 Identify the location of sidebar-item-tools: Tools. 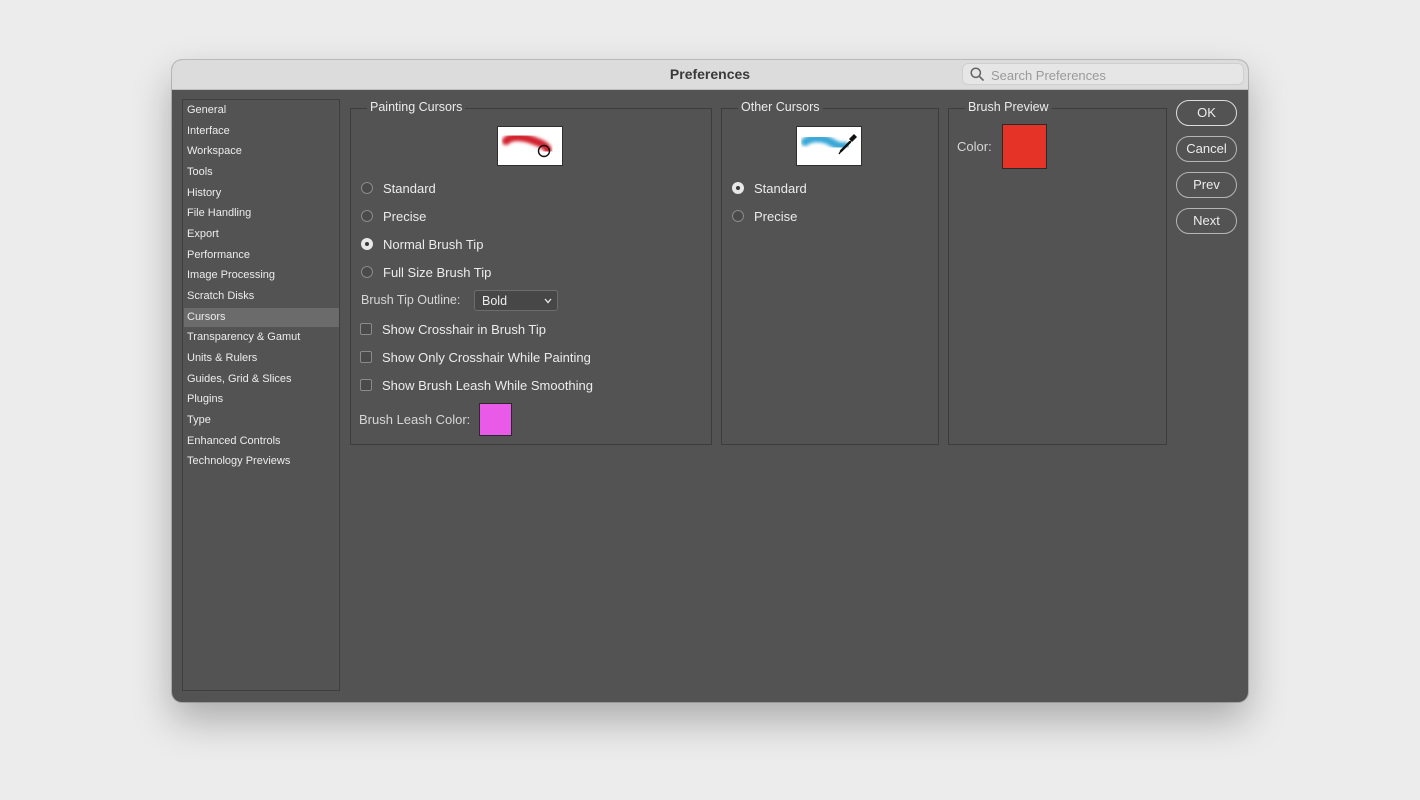
(261, 172).